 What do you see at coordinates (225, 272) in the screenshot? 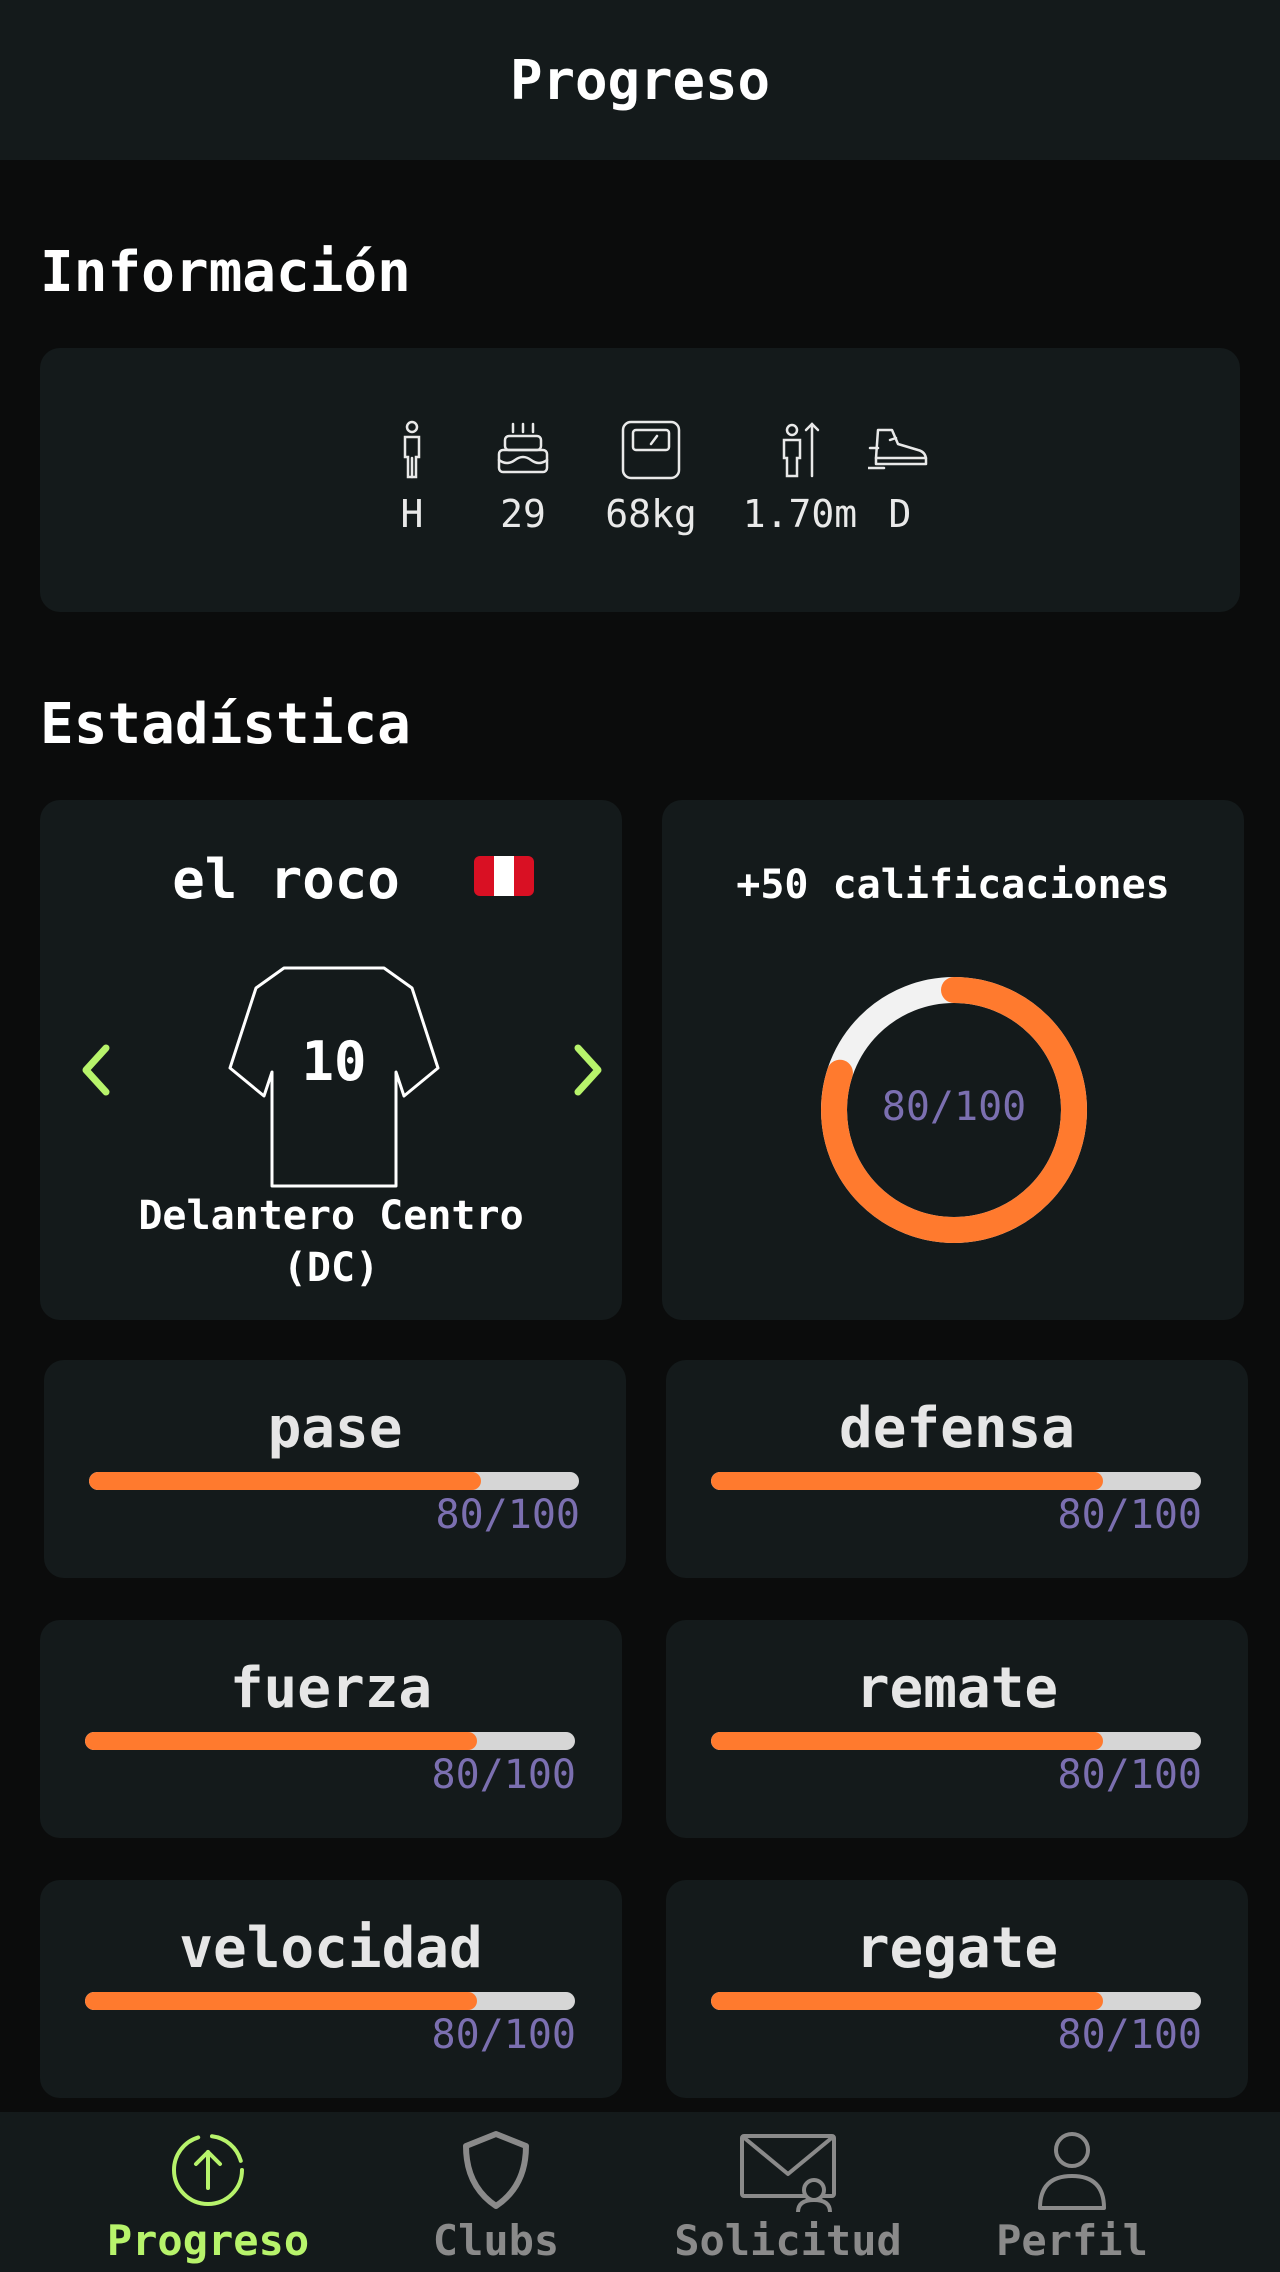
I see `info-section-title: Información` at bounding box center [225, 272].